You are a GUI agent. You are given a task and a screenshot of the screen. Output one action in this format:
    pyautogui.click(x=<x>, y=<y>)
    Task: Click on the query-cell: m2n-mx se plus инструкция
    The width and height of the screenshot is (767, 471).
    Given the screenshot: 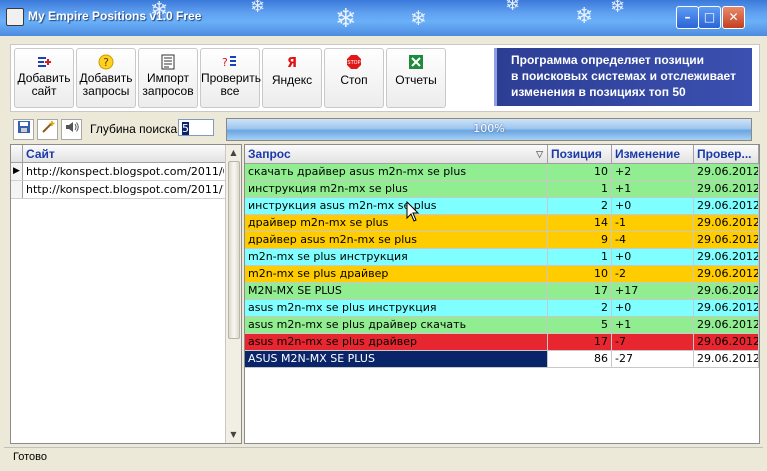 What is the action you would take?
    pyautogui.click(x=396, y=257)
    